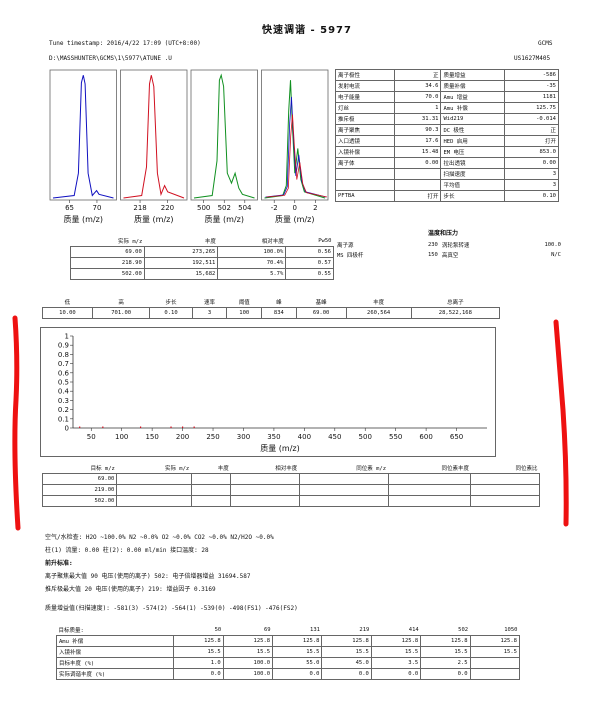 The image size is (611, 716). What do you see at coordinates (16, 423) in the screenshot?
I see `left-red-mark` at bounding box center [16, 423].